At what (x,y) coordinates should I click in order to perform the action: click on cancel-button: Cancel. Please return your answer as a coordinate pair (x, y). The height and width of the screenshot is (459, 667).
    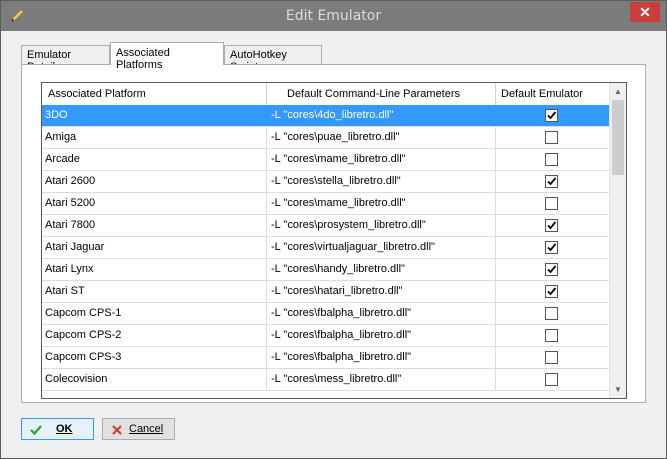
    Looking at the image, I should click on (138, 429).